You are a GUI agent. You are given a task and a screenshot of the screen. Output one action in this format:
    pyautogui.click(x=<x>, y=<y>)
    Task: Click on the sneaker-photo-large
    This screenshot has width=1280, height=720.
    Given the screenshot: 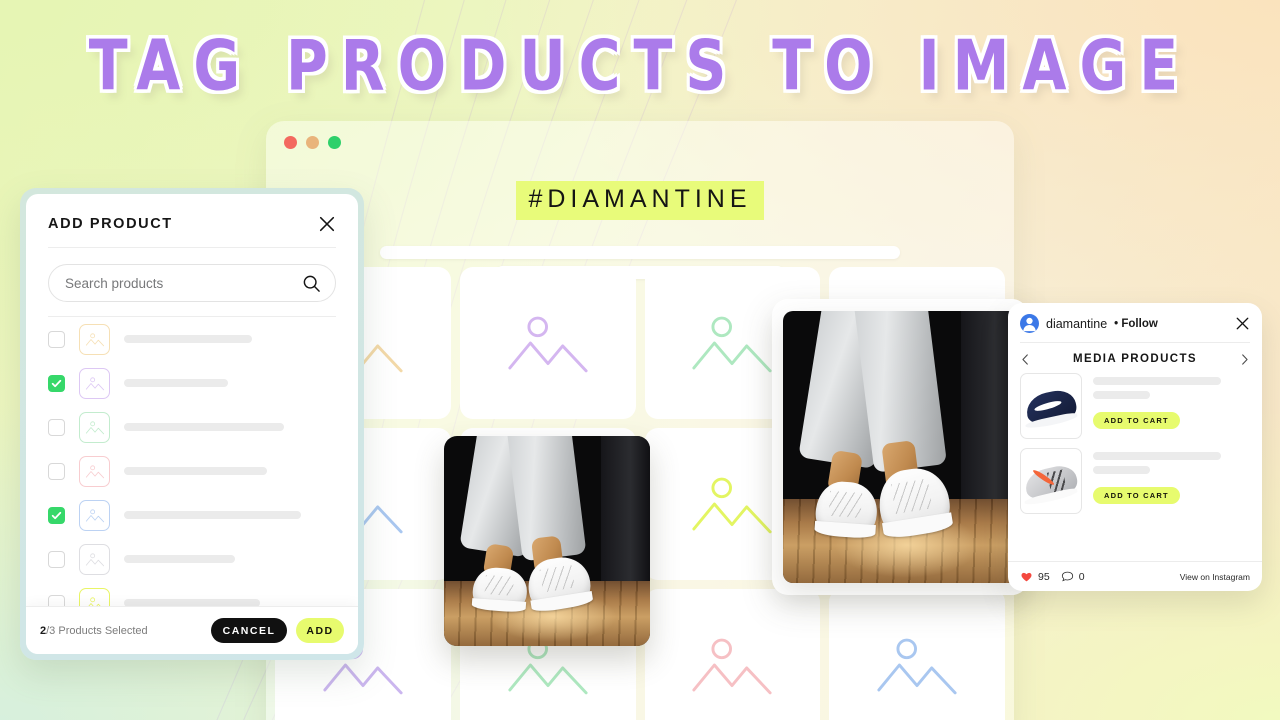 What is the action you would take?
    pyautogui.click(x=900, y=447)
    